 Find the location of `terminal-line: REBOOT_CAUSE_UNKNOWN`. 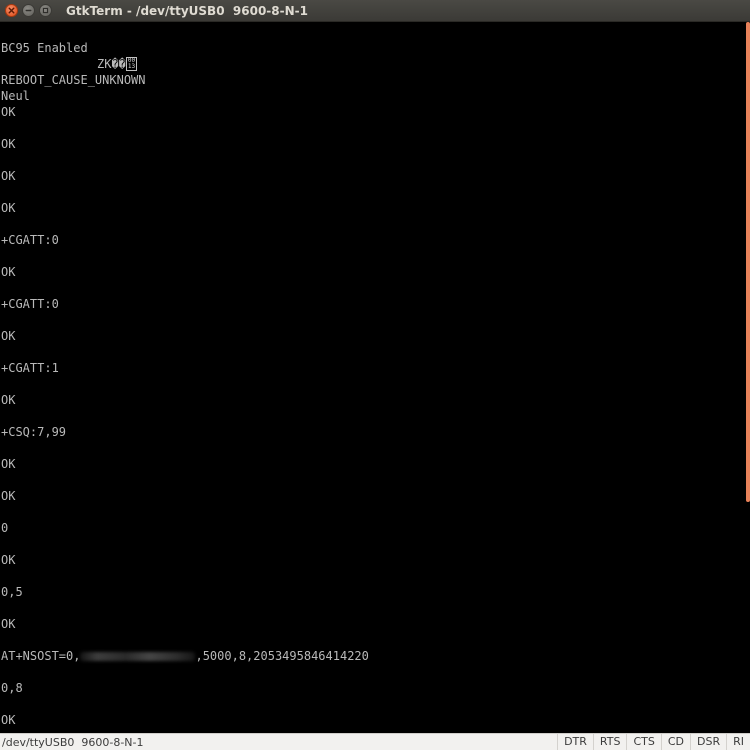

terminal-line: REBOOT_CAUSE_UNKNOWN is located at coordinates (73, 80).